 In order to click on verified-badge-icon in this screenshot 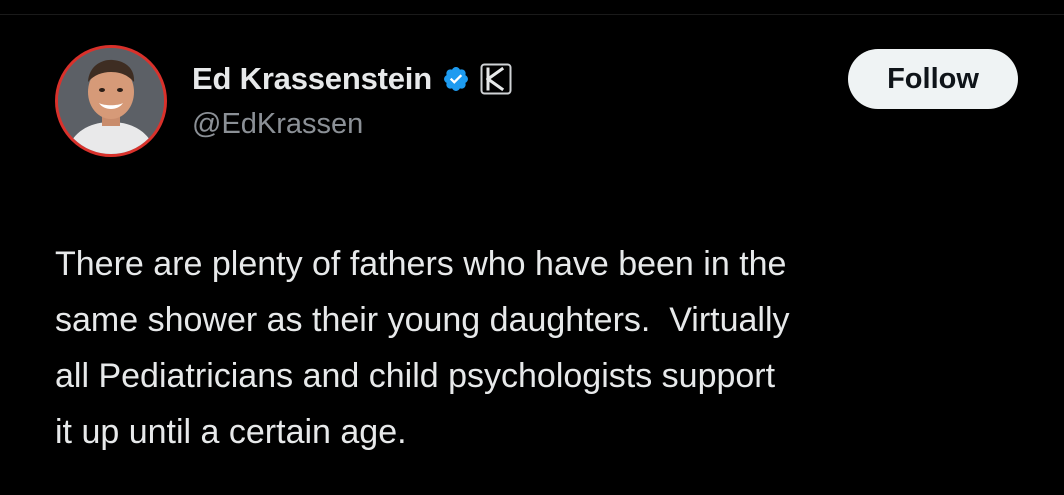, I will do `click(456, 79)`.